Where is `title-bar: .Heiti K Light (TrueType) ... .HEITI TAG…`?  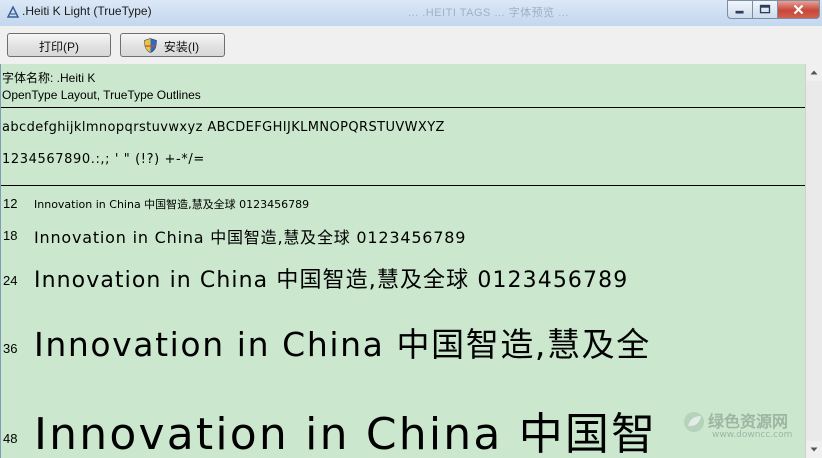
title-bar: .Heiti K Light (TrueType) ... .HEITI TAG… is located at coordinates (411, 13).